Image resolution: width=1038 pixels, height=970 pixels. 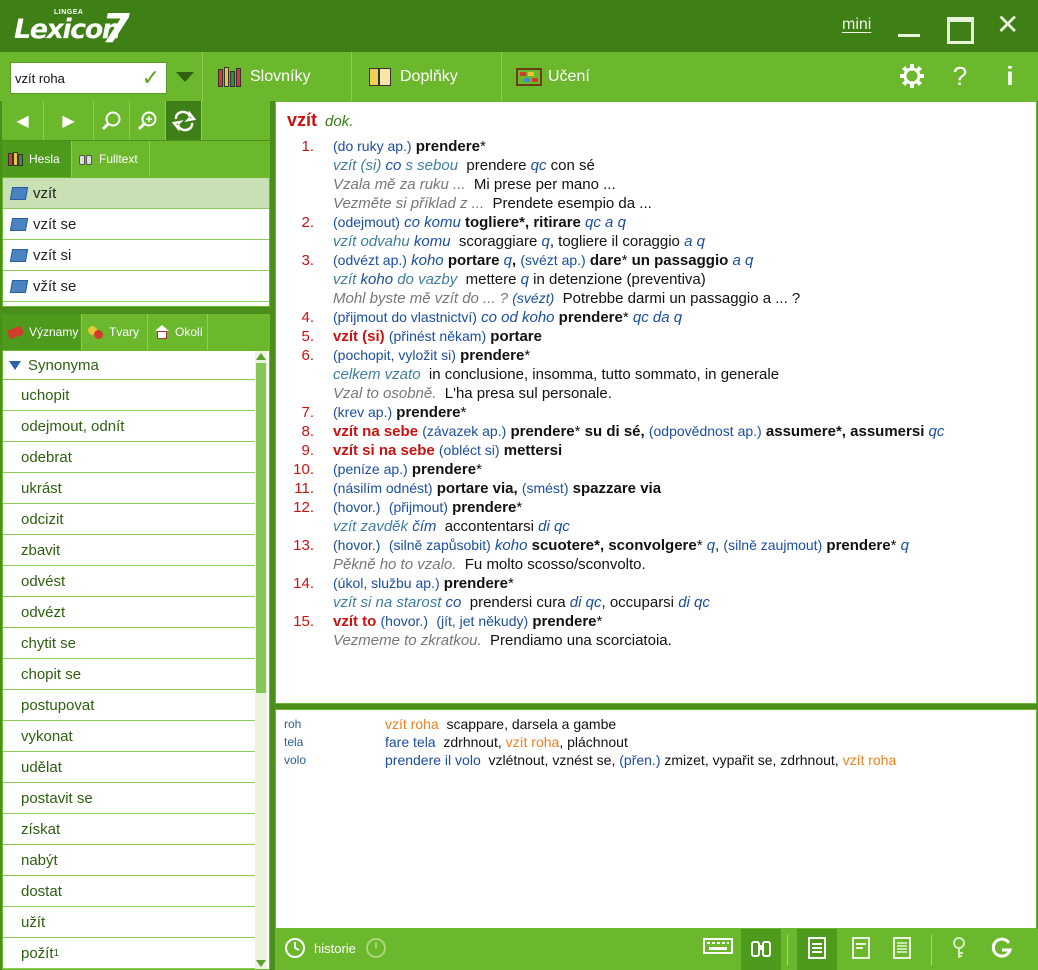 What do you see at coordinates (115, 332) in the screenshot?
I see `tab-tvary: Tvary` at bounding box center [115, 332].